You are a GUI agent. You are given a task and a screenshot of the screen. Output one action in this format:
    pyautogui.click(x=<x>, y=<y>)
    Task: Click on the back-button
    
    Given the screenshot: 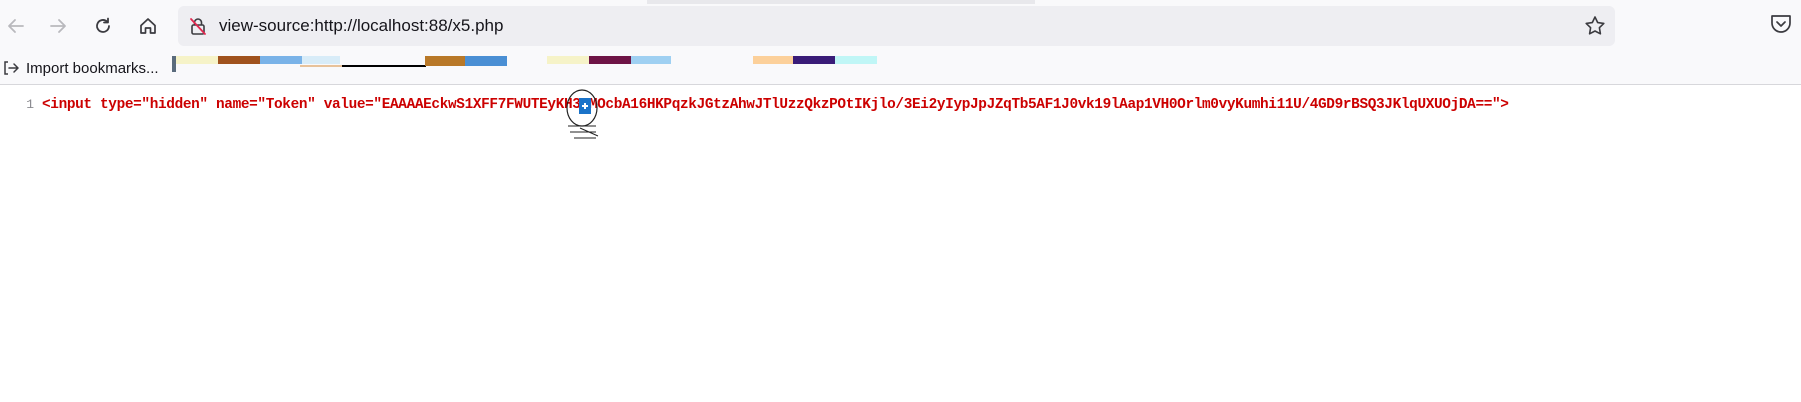 What is the action you would take?
    pyautogui.click(x=16, y=26)
    